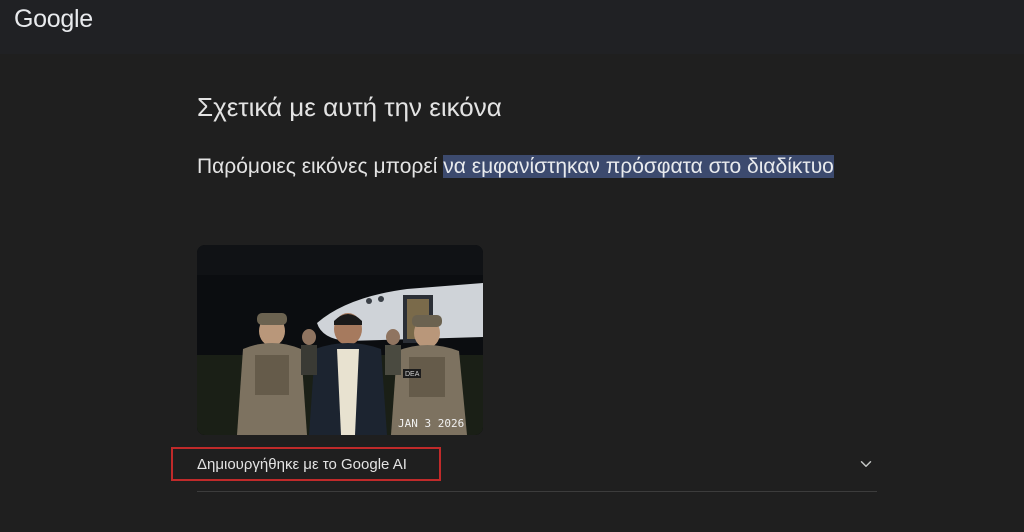 This screenshot has height=532, width=1024. What do you see at coordinates (53, 19) in the screenshot?
I see `google-logo: Google` at bounding box center [53, 19].